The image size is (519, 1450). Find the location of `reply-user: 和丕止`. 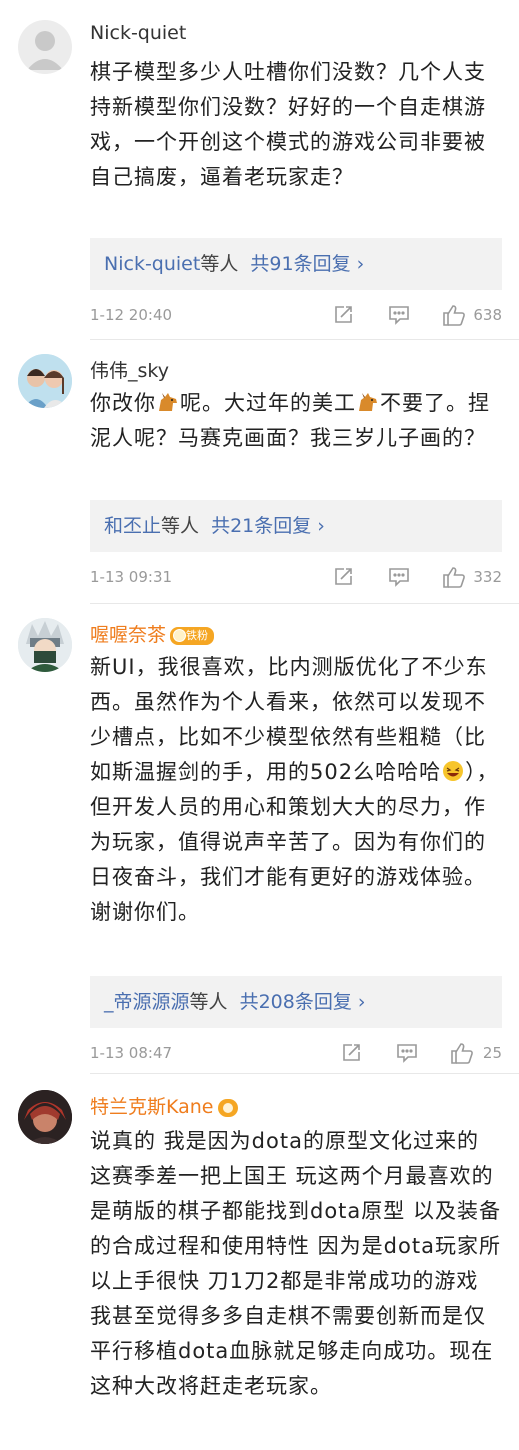

reply-user: 和丕止 is located at coordinates (133, 526).